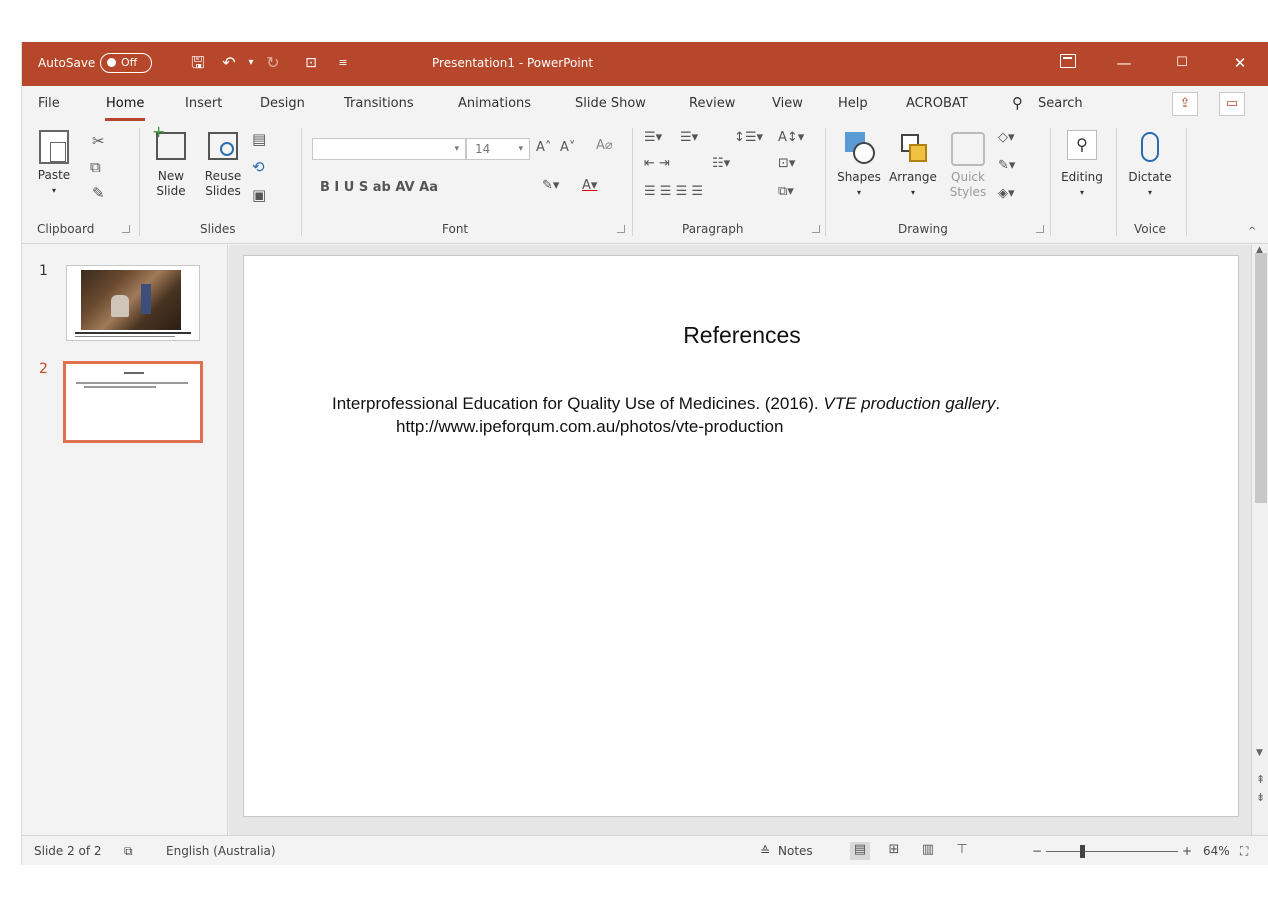  What do you see at coordinates (860, 851) in the screenshot?
I see `normal-view-icon: ▤` at bounding box center [860, 851].